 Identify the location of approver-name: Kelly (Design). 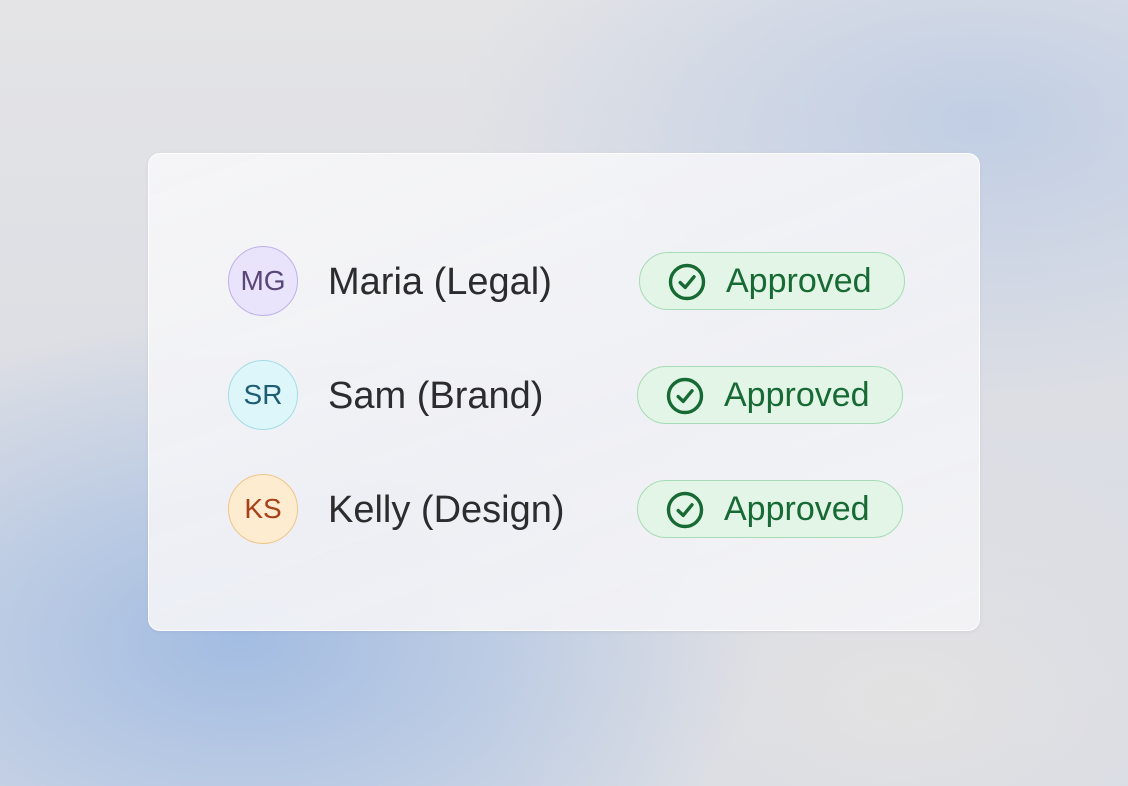
(446, 510).